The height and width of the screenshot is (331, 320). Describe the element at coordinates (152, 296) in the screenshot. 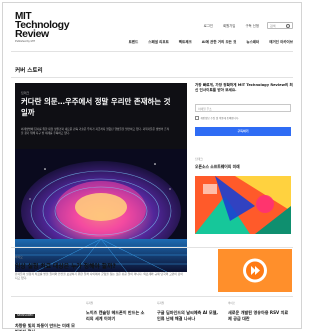

I see `bottom-divider` at that location.